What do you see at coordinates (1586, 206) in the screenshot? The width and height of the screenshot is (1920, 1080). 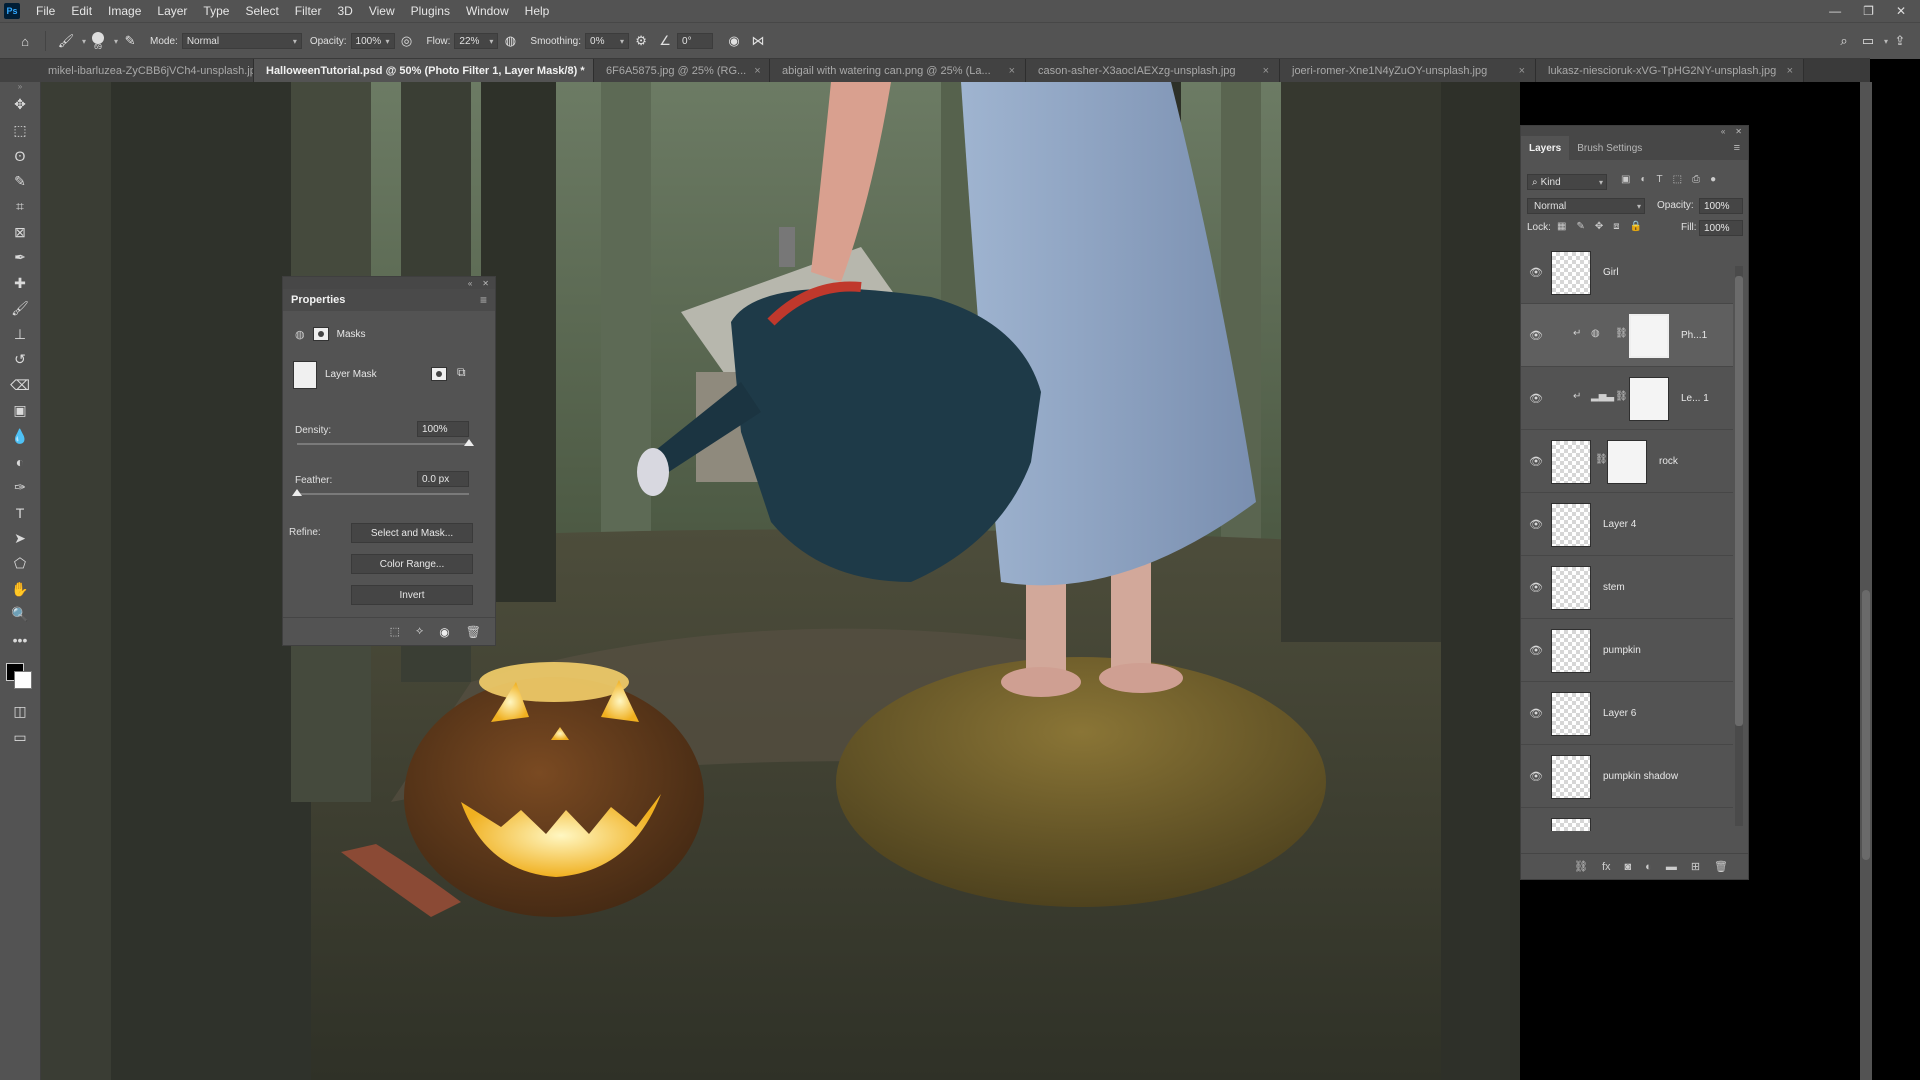 I see `blend-mode-select: Normal ▾` at bounding box center [1586, 206].